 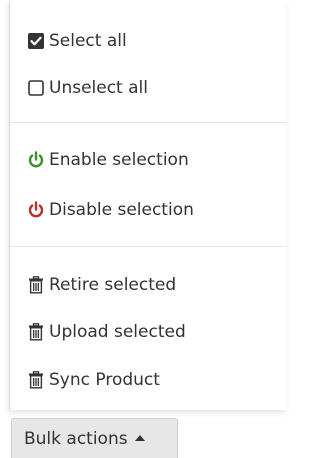 What do you see at coordinates (98, 88) in the screenshot?
I see `unselect-all-label: Unselect all` at bounding box center [98, 88].